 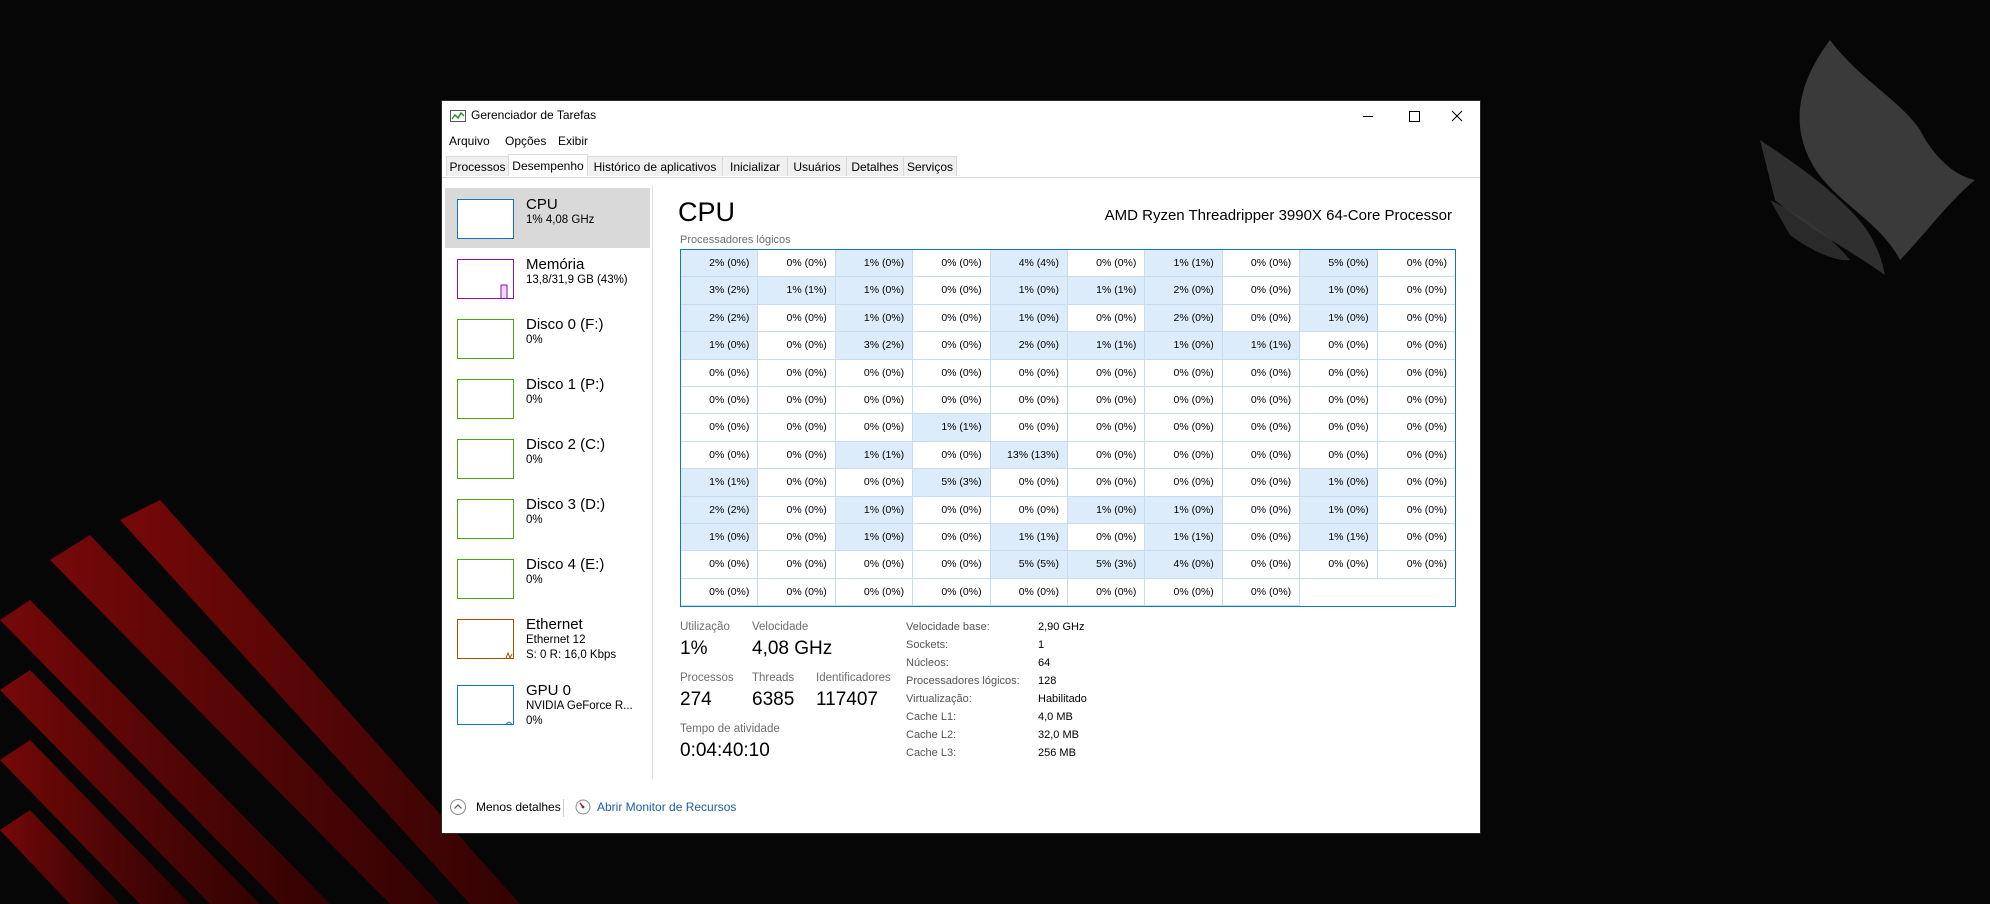 What do you see at coordinates (655, 166) in the screenshot?
I see `tab-historico: Histórico de aplicativos` at bounding box center [655, 166].